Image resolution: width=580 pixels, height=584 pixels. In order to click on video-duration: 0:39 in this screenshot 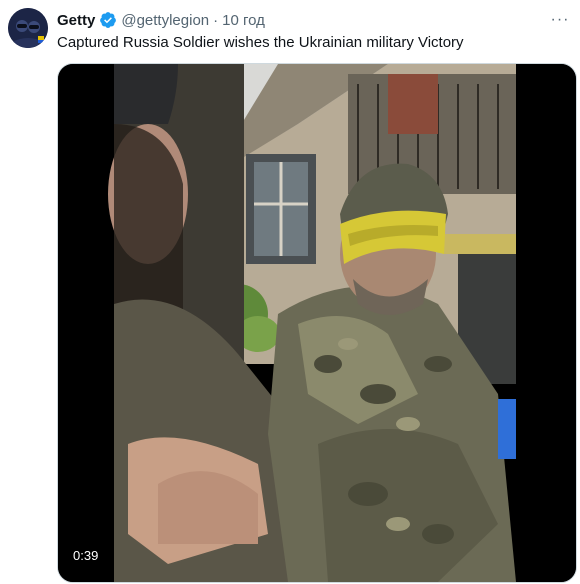, I will do `click(86, 555)`.